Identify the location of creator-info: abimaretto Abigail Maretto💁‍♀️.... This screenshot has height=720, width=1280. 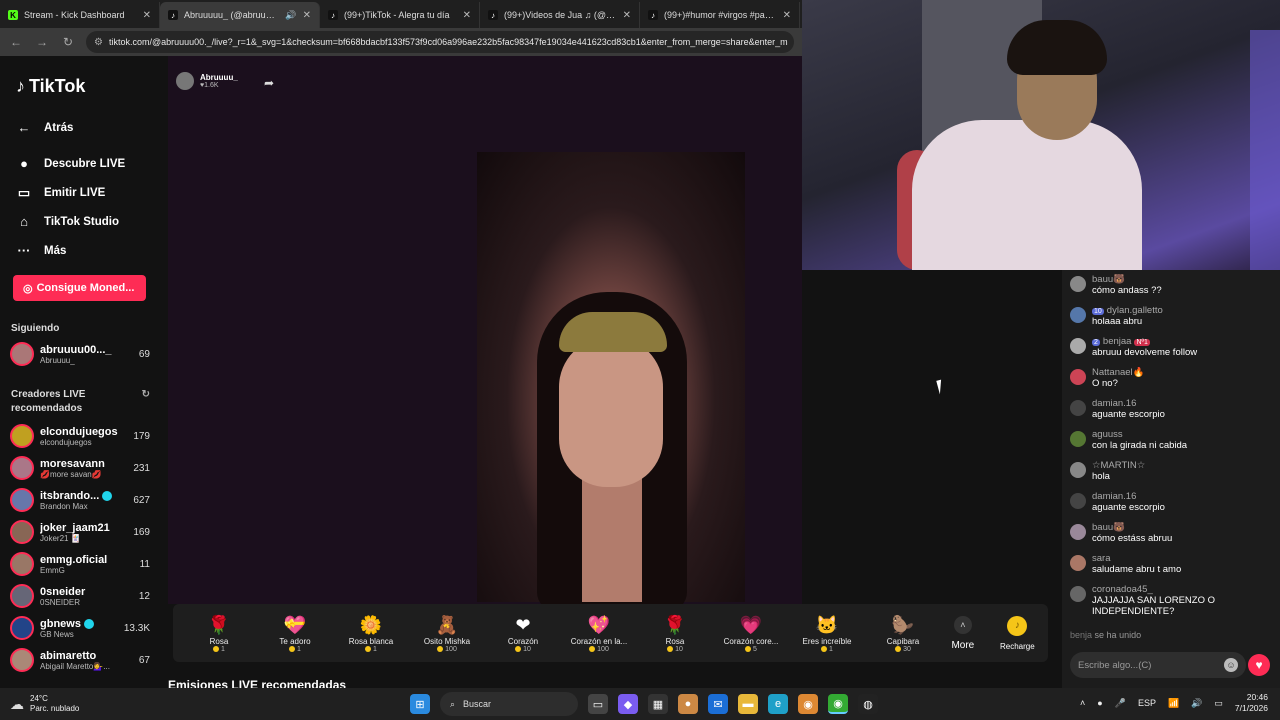
(86, 660).